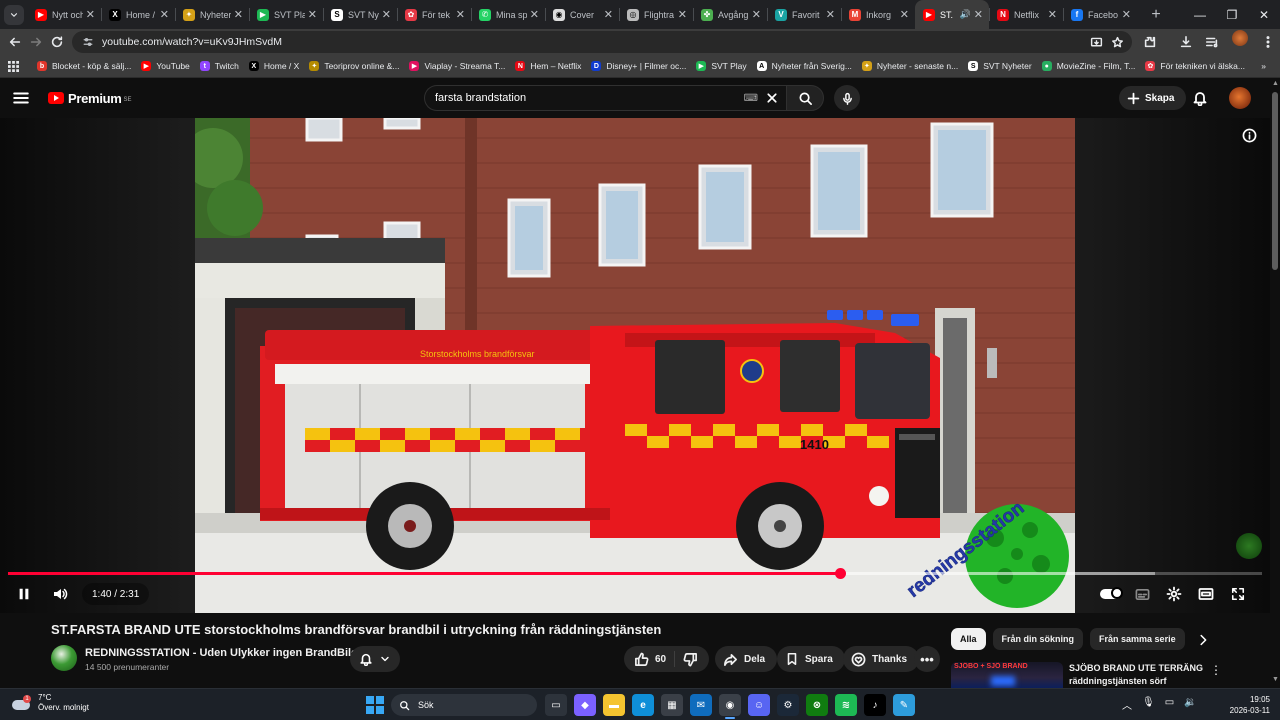  What do you see at coordinates (1200, 98) in the screenshot?
I see `notifications-bell-icon` at bounding box center [1200, 98].